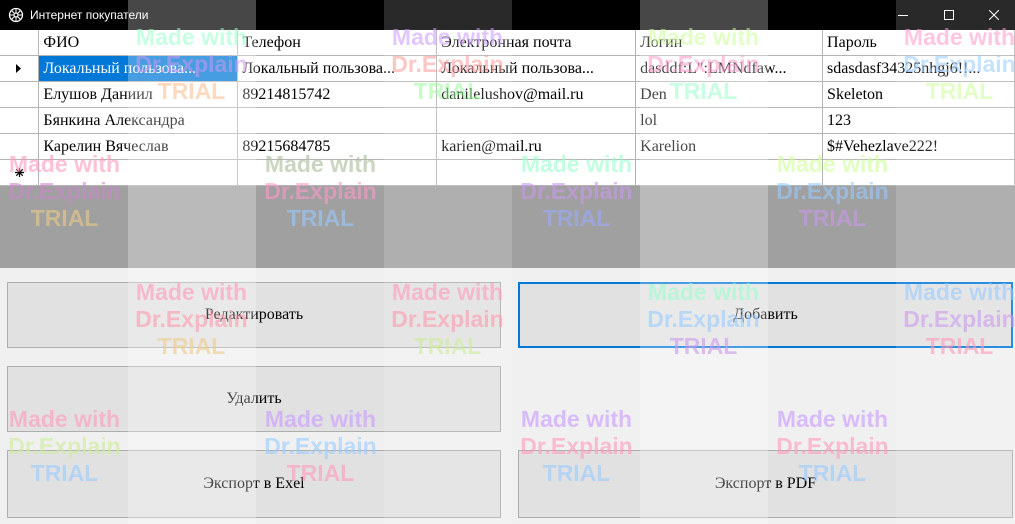  What do you see at coordinates (729, 43) in the screenshot?
I see `column-header-login: Логин` at bounding box center [729, 43].